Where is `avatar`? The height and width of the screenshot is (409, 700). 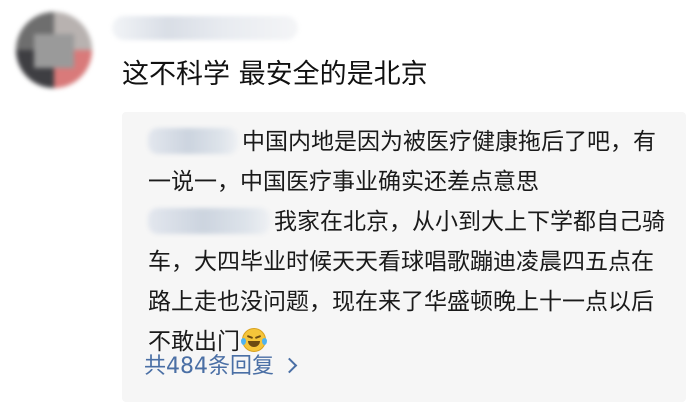 avatar is located at coordinates (54, 50).